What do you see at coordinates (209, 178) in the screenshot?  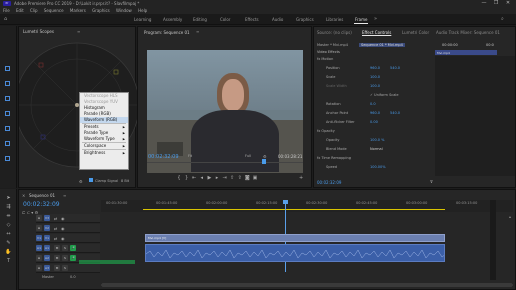 I see `play-icon: ▶` at bounding box center [209, 178].